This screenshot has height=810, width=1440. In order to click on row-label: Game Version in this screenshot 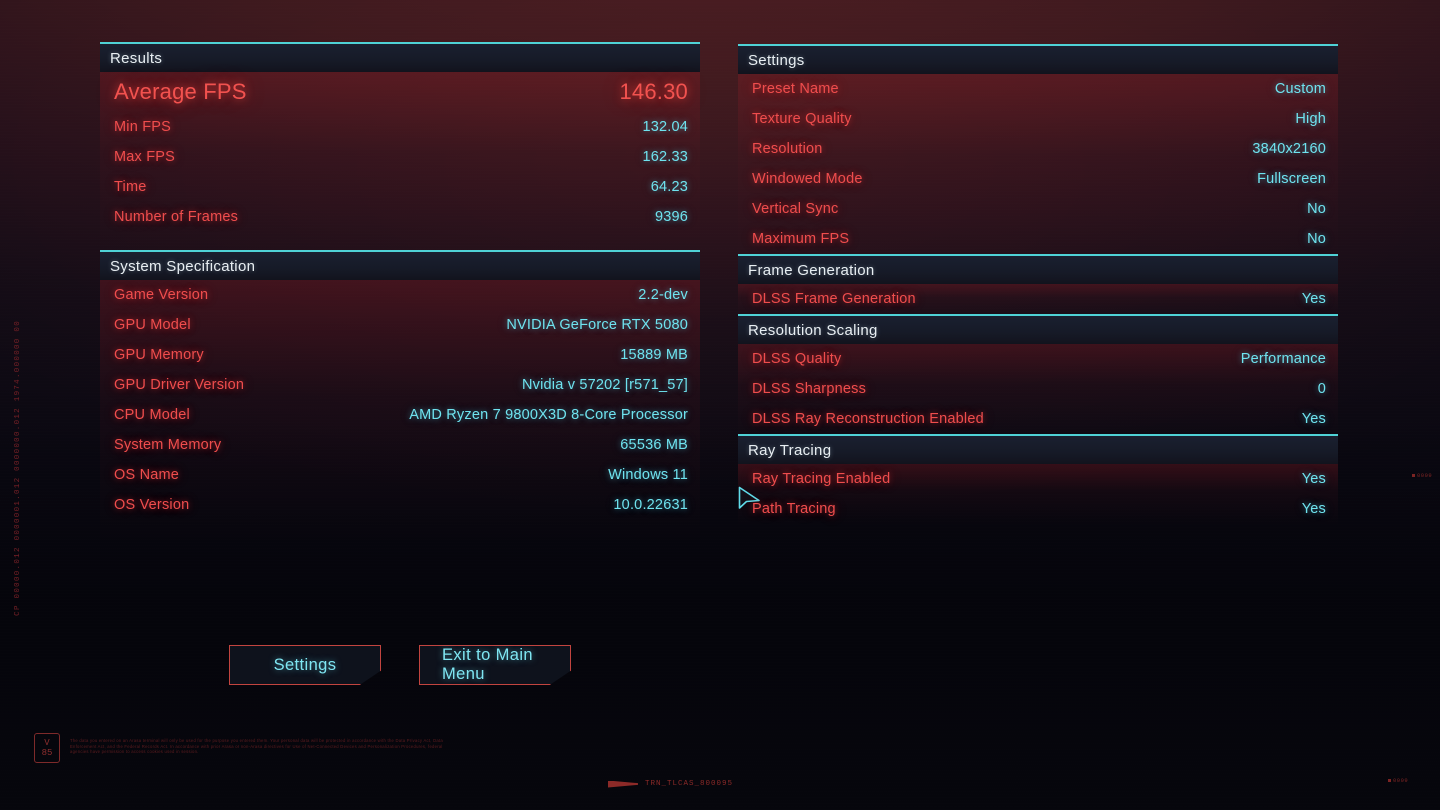, I will do `click(161, 295)`.